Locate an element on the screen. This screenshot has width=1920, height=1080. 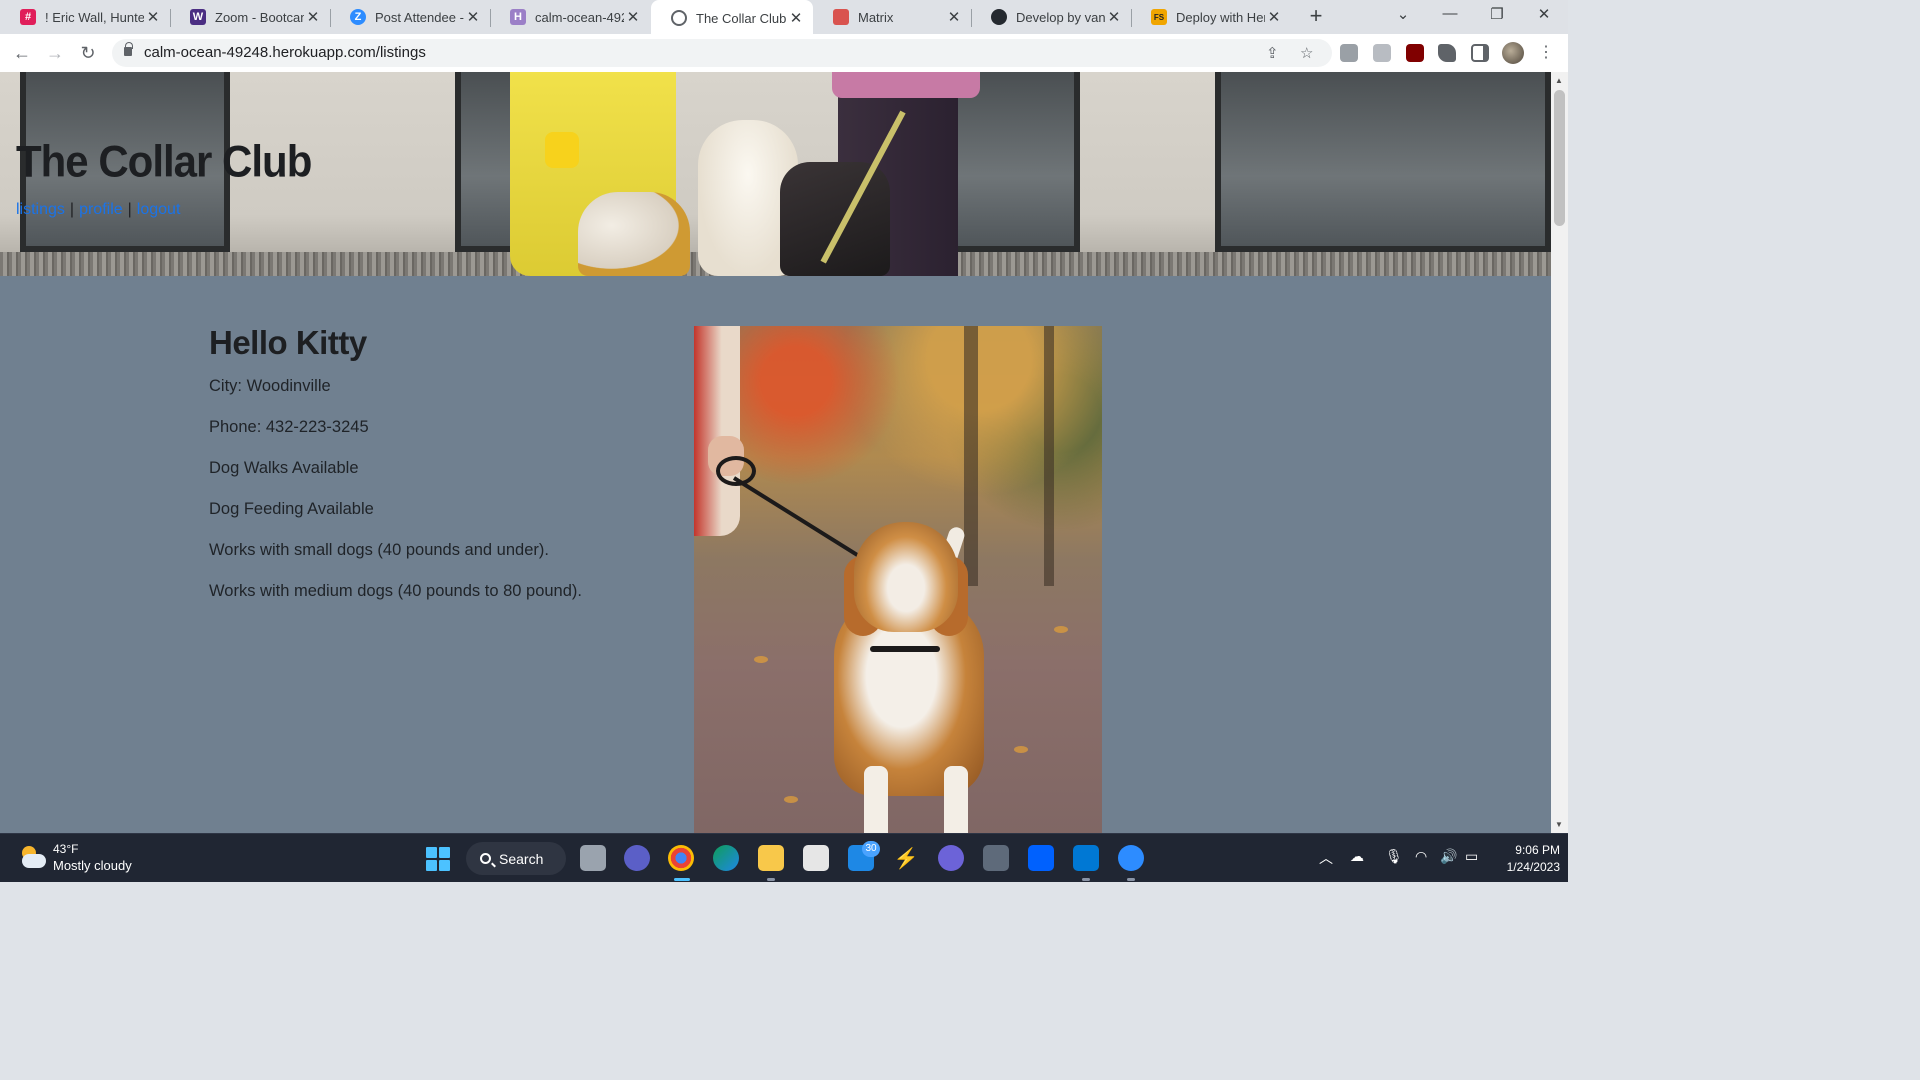
tab-post-attendee: Z Post Attendee - Z ✕ is located at coordinates (410, 17).